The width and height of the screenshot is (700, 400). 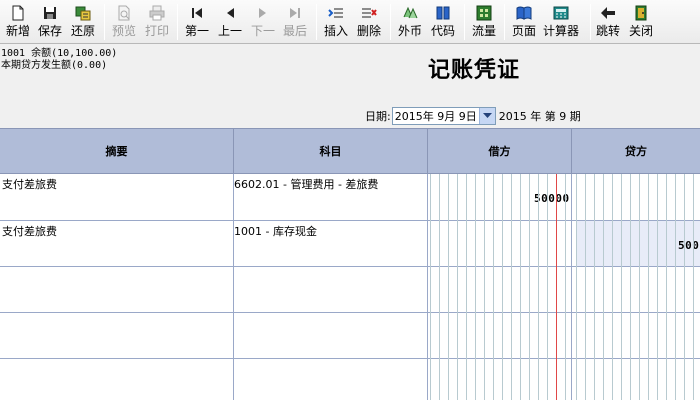 What do you see at coordinates (486, 116) in the screenshot?
I see `chevron-down-icon` at bounding box center [486, 116].